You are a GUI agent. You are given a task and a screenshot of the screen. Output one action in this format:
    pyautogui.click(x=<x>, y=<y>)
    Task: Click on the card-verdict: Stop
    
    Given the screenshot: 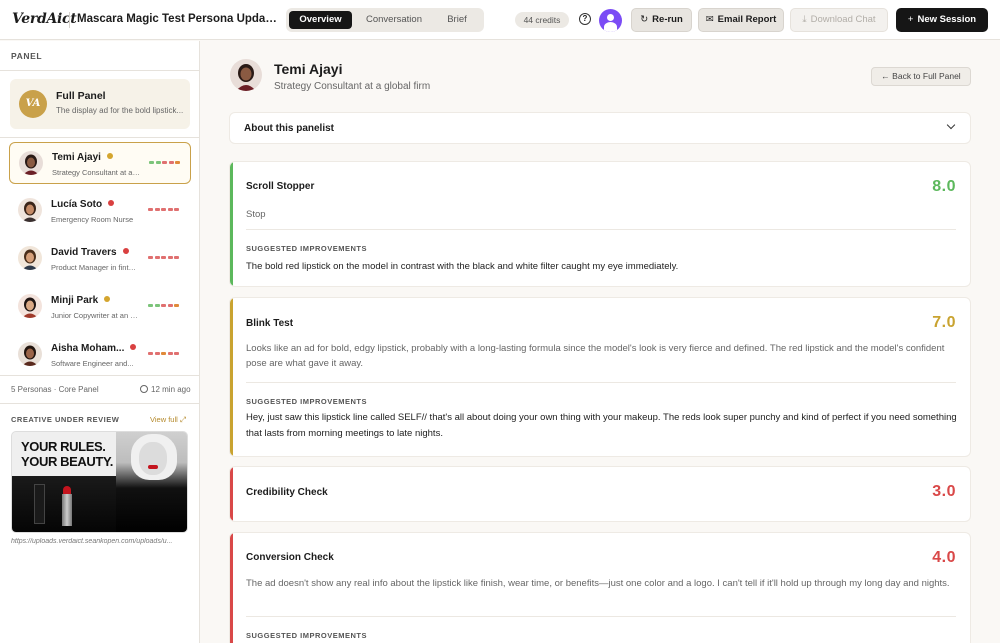 What is the action you would take?
    pyautogui.click(x=256, y=214)
    